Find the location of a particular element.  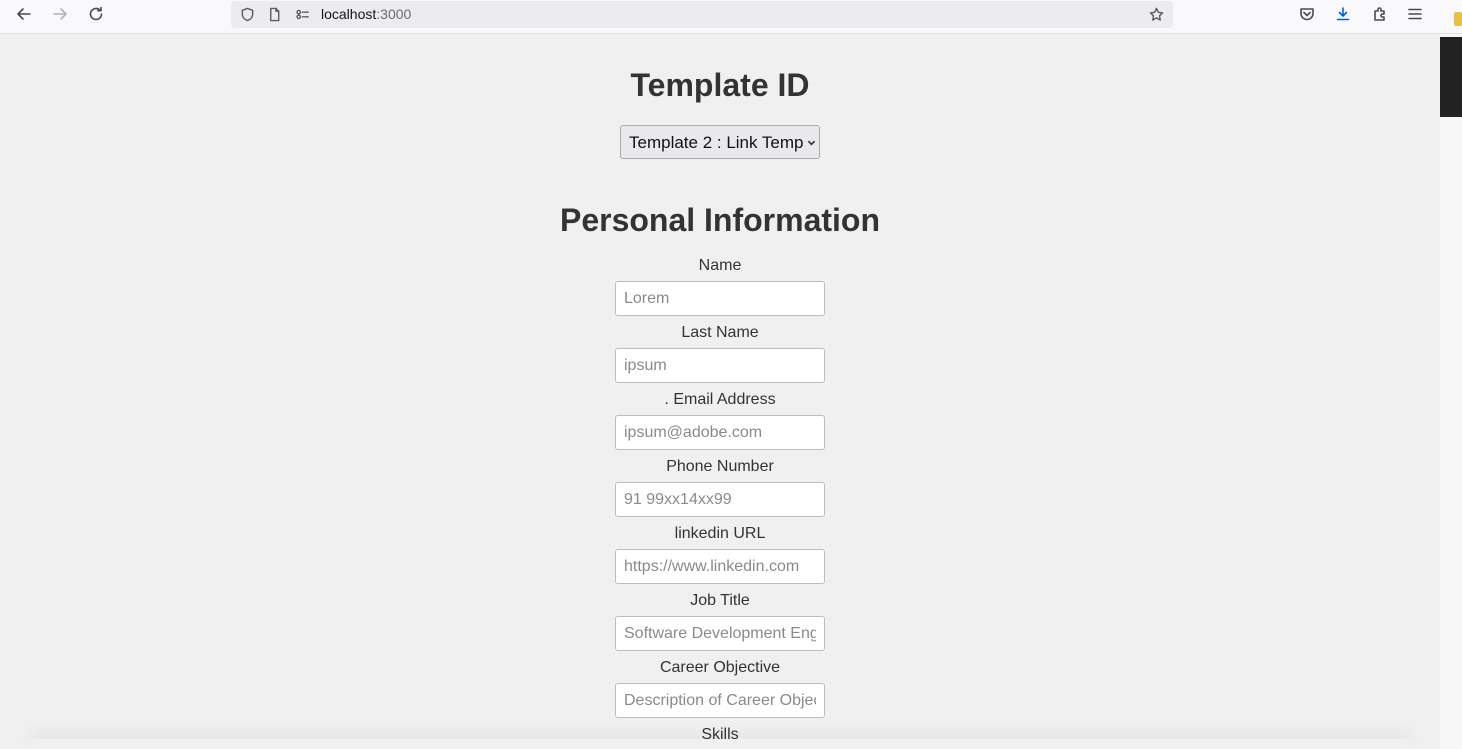

career-objective-label: Career Objective is located at coordinates (720, 667).